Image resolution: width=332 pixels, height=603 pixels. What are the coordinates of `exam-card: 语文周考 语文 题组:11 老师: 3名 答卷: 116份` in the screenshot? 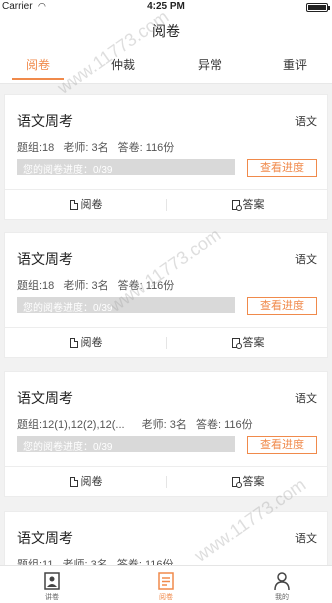 It's located at (166, 541).